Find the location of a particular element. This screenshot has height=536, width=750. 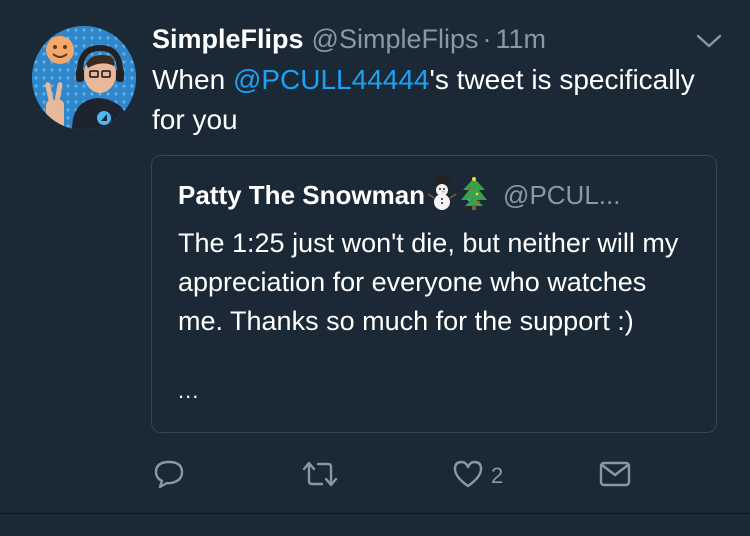

tweet-text-before: When is located at coordinates (192, 79).